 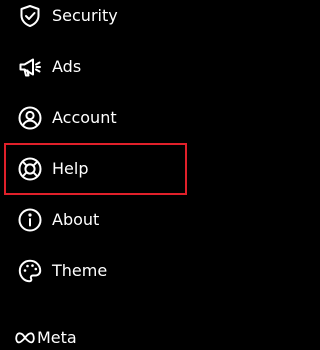 I want to click on menu-item-label: About, so click(x=76, y=219).